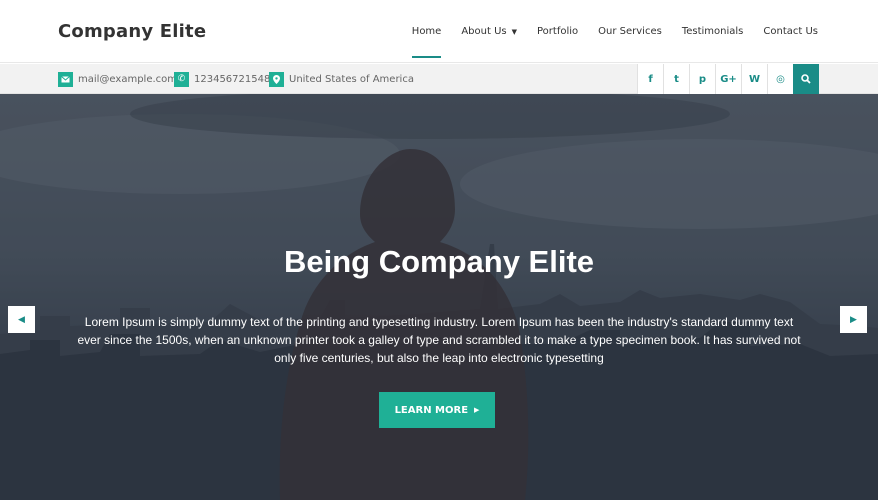 The width and height of the screenshot is (878, 500). I want to click on search-icon, so click(806, 79).